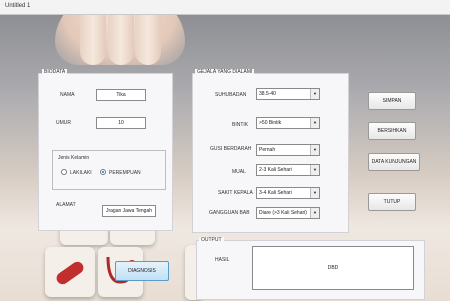 This screenshot has width=450, height=301. I want to click on gusi-select: Pernah ▼, so click(288, 150).